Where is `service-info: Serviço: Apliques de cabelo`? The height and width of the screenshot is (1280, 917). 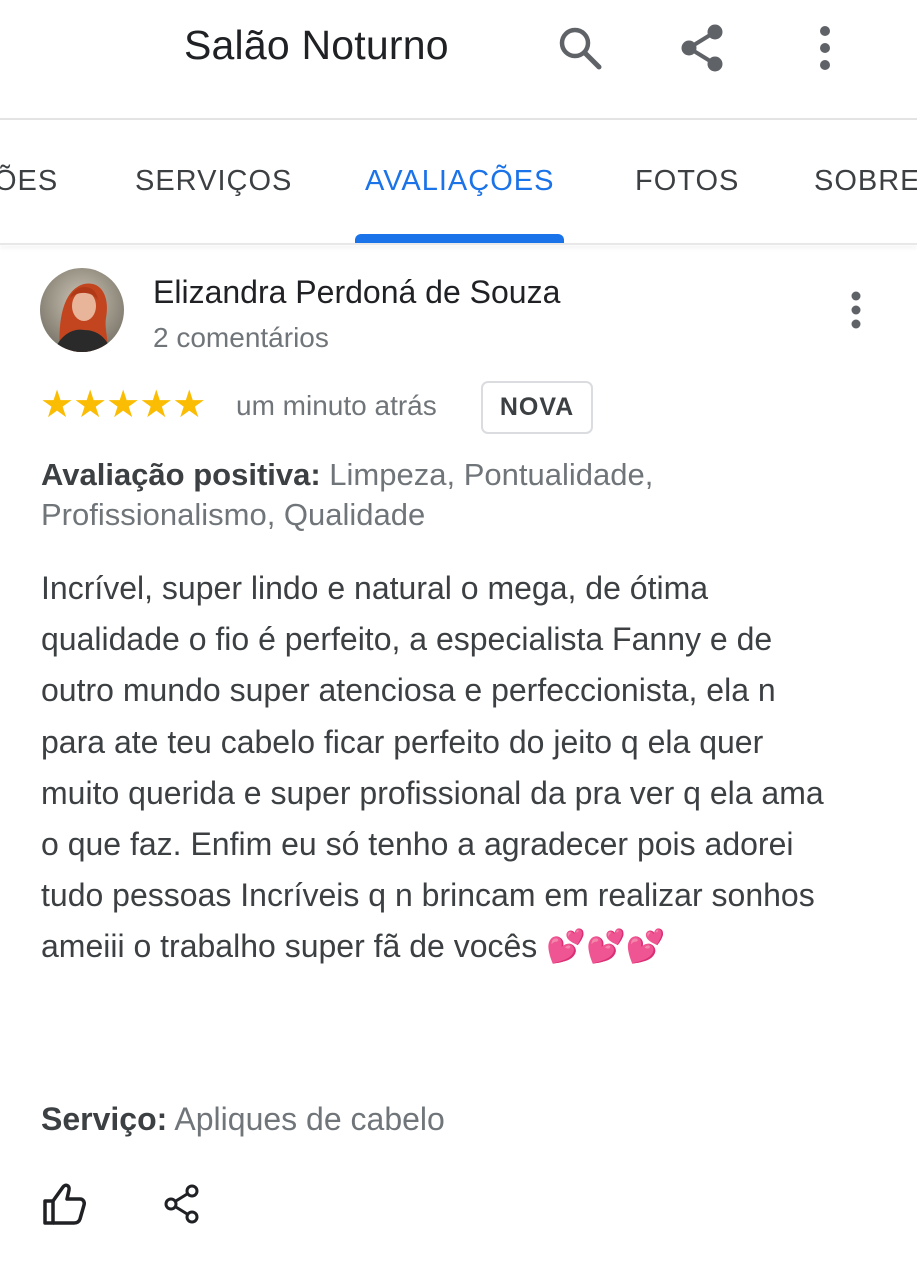
service-info: Serviço: Apliques de cabelo is located at coordinates (243, 1119).